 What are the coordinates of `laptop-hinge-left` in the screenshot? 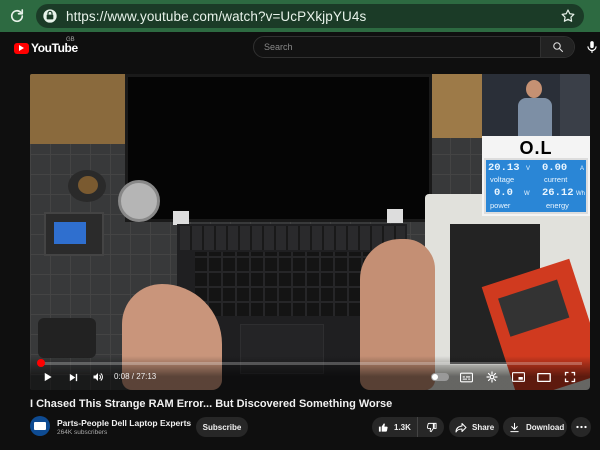 It's located at (181, 218).